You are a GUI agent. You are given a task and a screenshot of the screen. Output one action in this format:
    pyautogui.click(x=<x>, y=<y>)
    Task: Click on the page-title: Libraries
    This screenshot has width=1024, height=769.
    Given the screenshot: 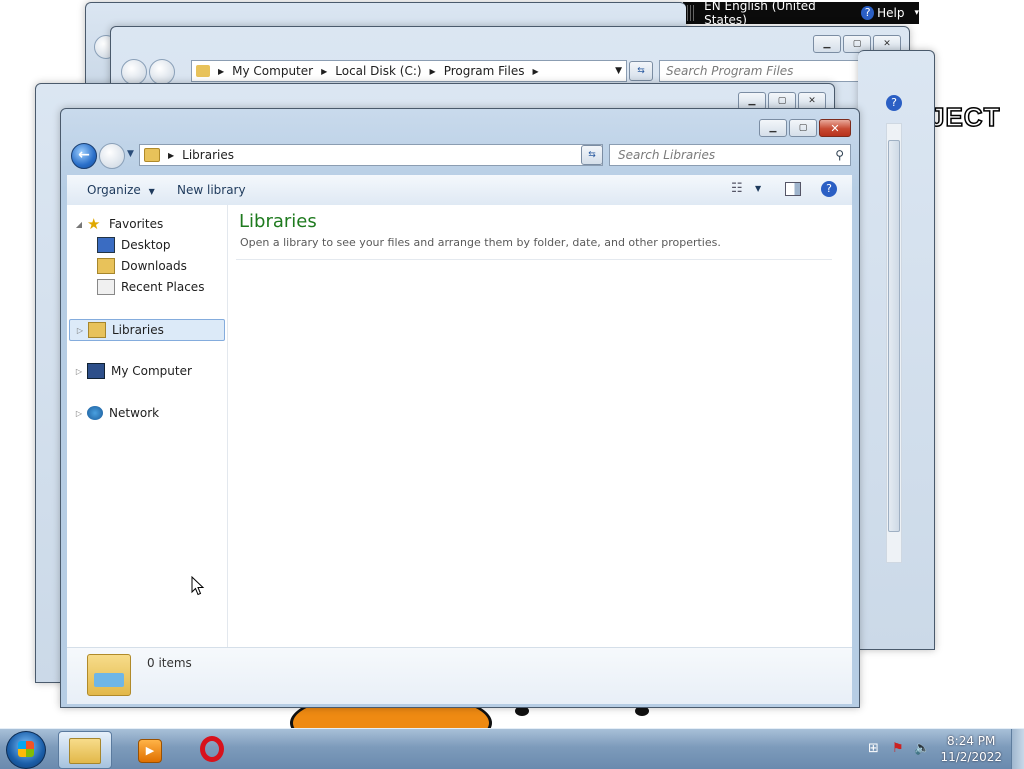 What is the action you would take?
    pyautogui.click(x=278, y=221)
    